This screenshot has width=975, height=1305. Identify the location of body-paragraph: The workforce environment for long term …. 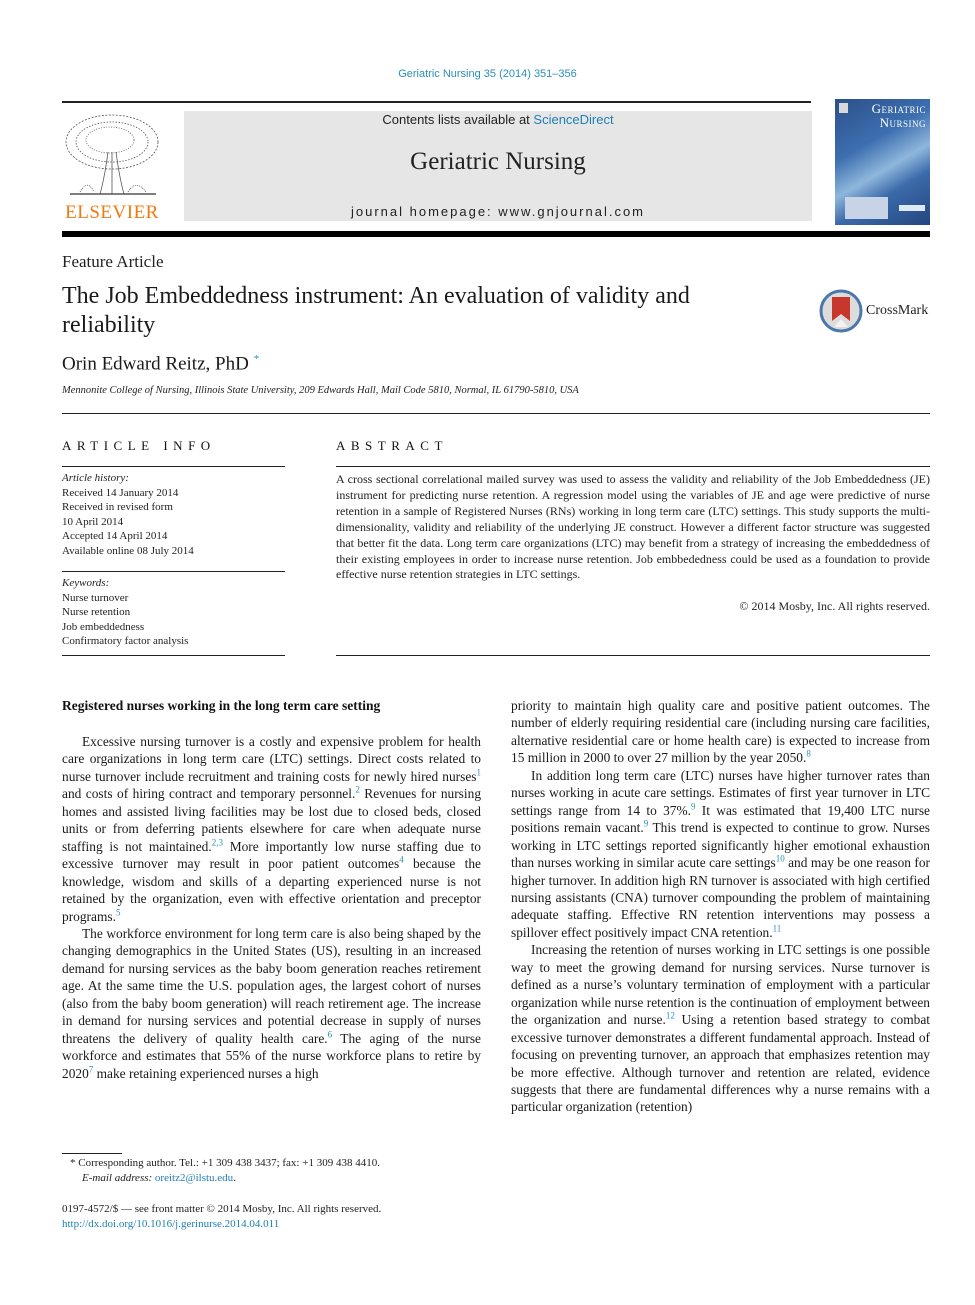
(271, 1003).